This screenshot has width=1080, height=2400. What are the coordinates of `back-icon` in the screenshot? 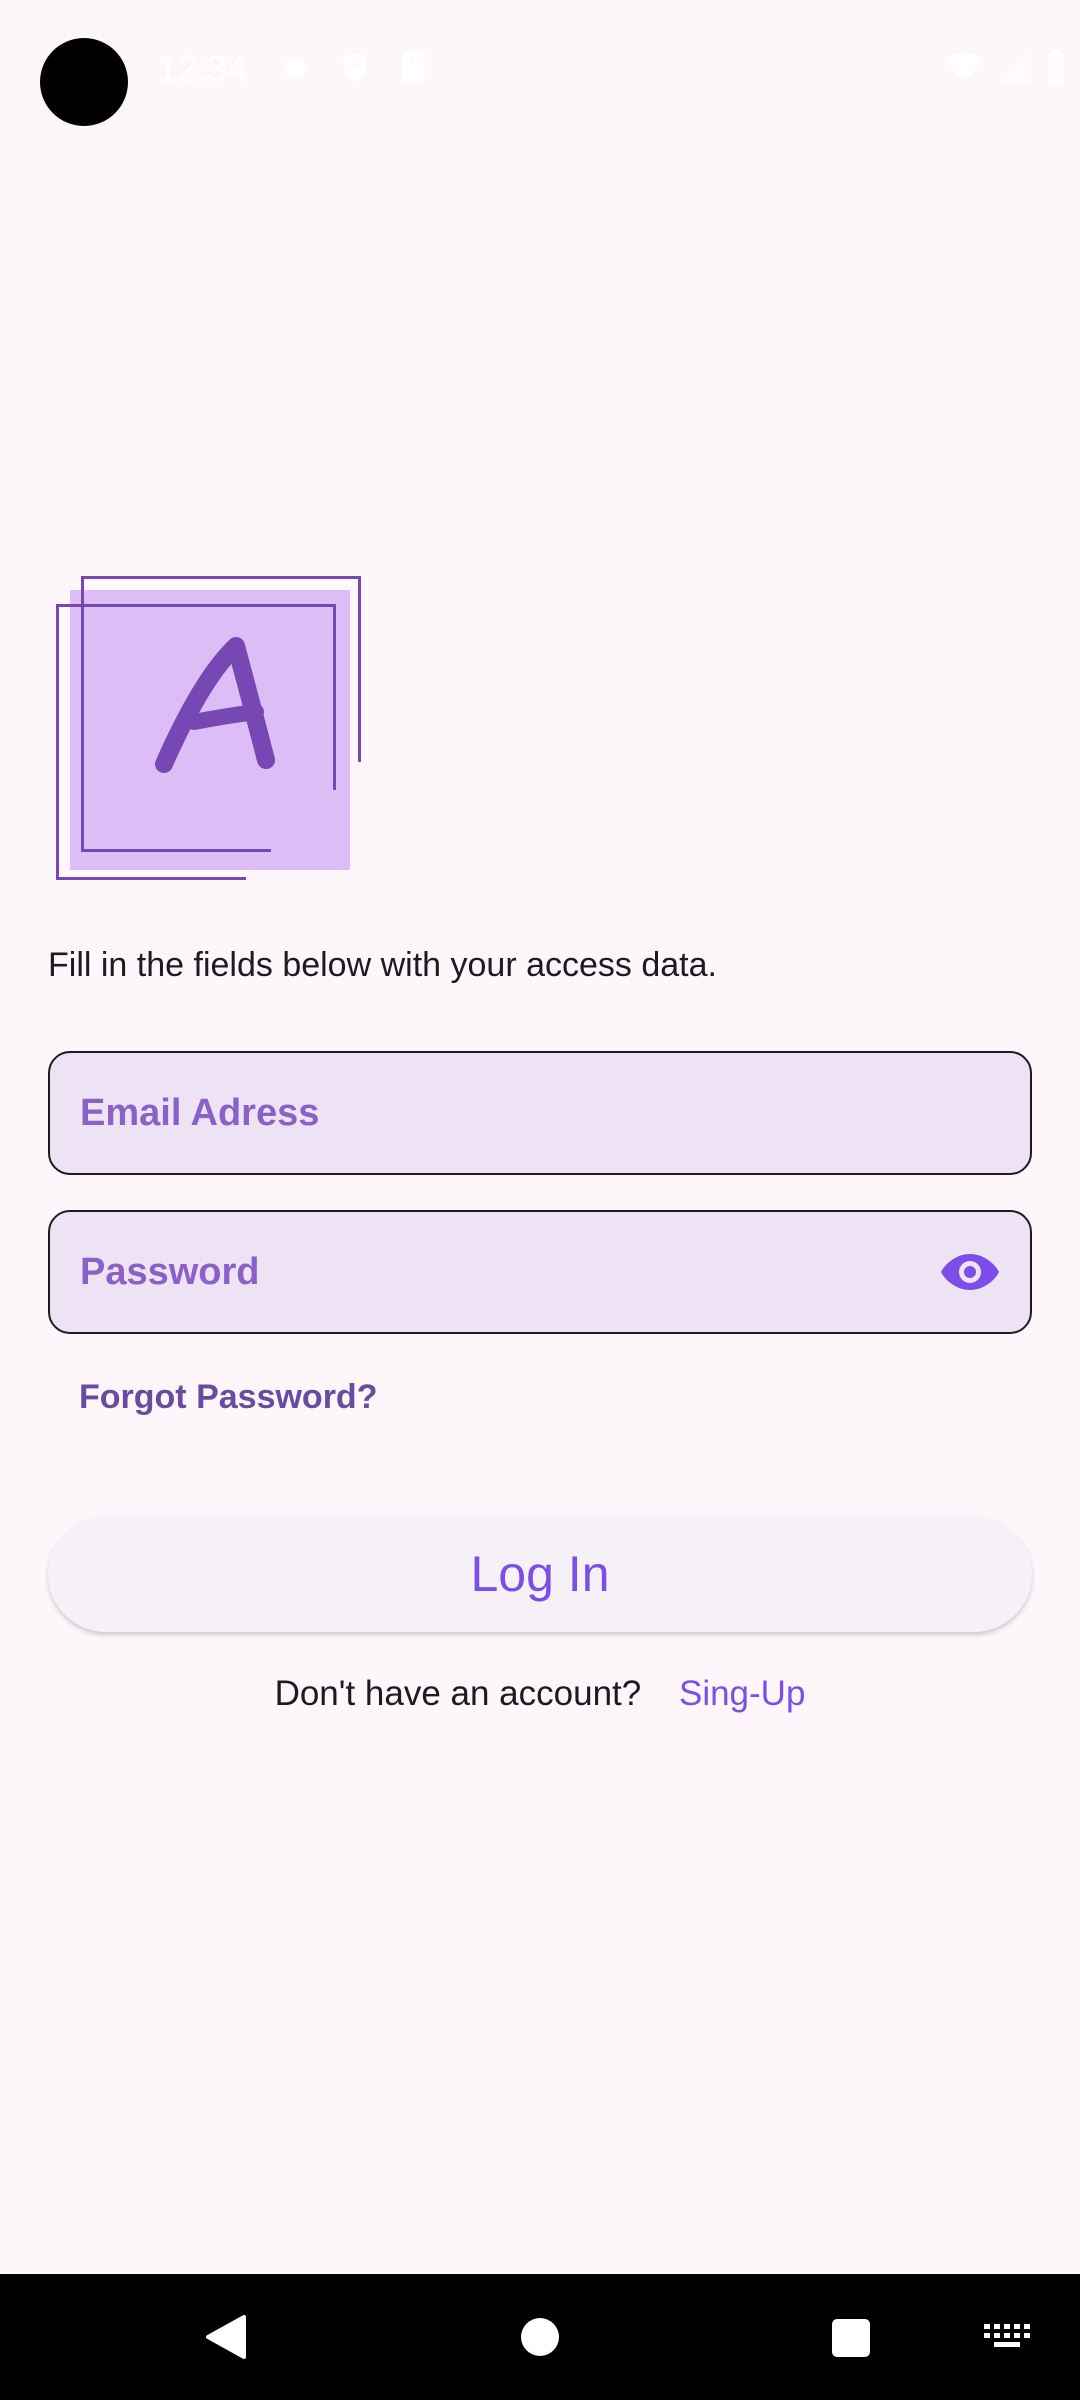 It's located at (225, 2337).